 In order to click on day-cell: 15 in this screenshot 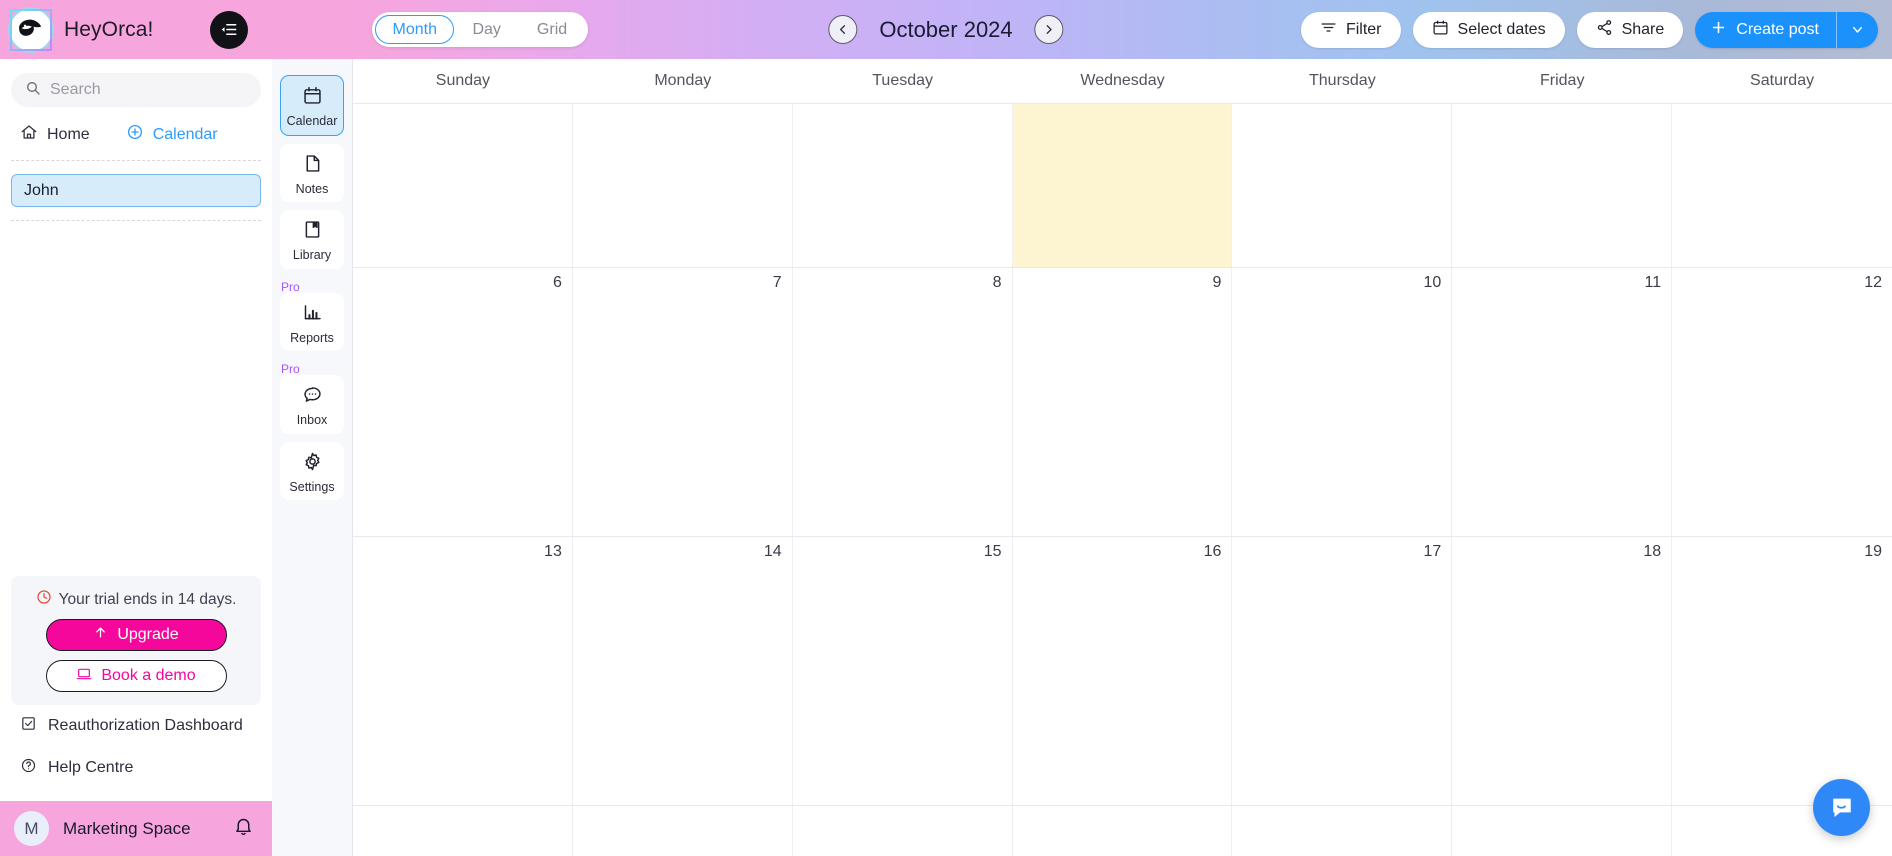, I will do `click(903, 671)`.